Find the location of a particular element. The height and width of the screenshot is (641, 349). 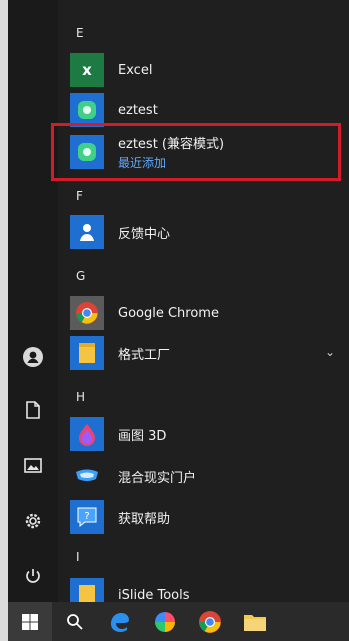

app-label: 格式工厂 is located at coordinates (144, 355).